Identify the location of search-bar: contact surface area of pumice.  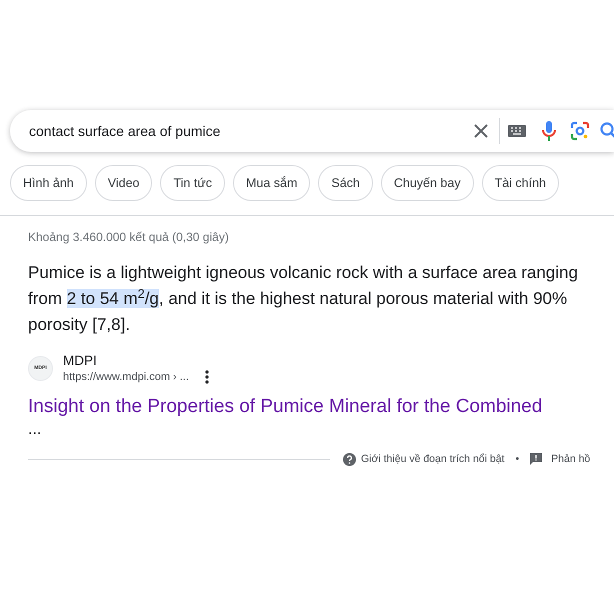
(312, 131).